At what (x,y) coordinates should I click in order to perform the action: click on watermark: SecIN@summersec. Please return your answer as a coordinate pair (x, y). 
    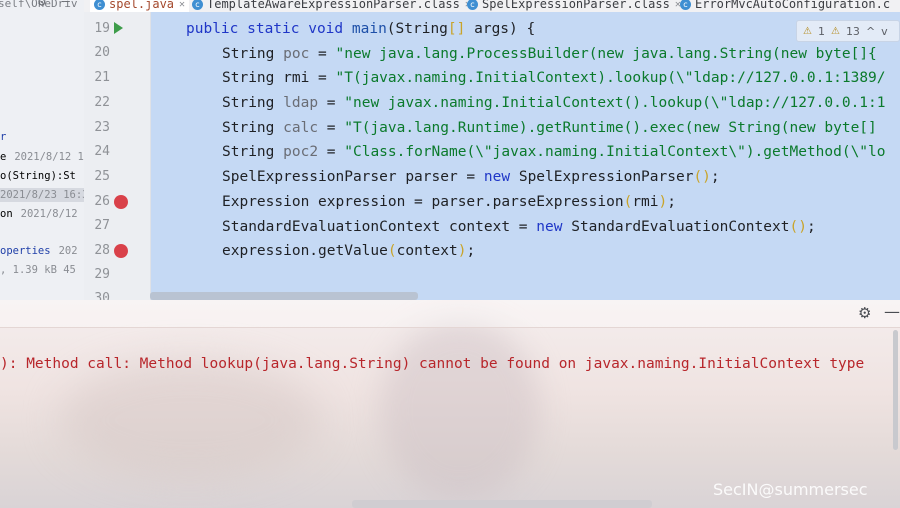
    Looking at the image, I should click on (790, 489).